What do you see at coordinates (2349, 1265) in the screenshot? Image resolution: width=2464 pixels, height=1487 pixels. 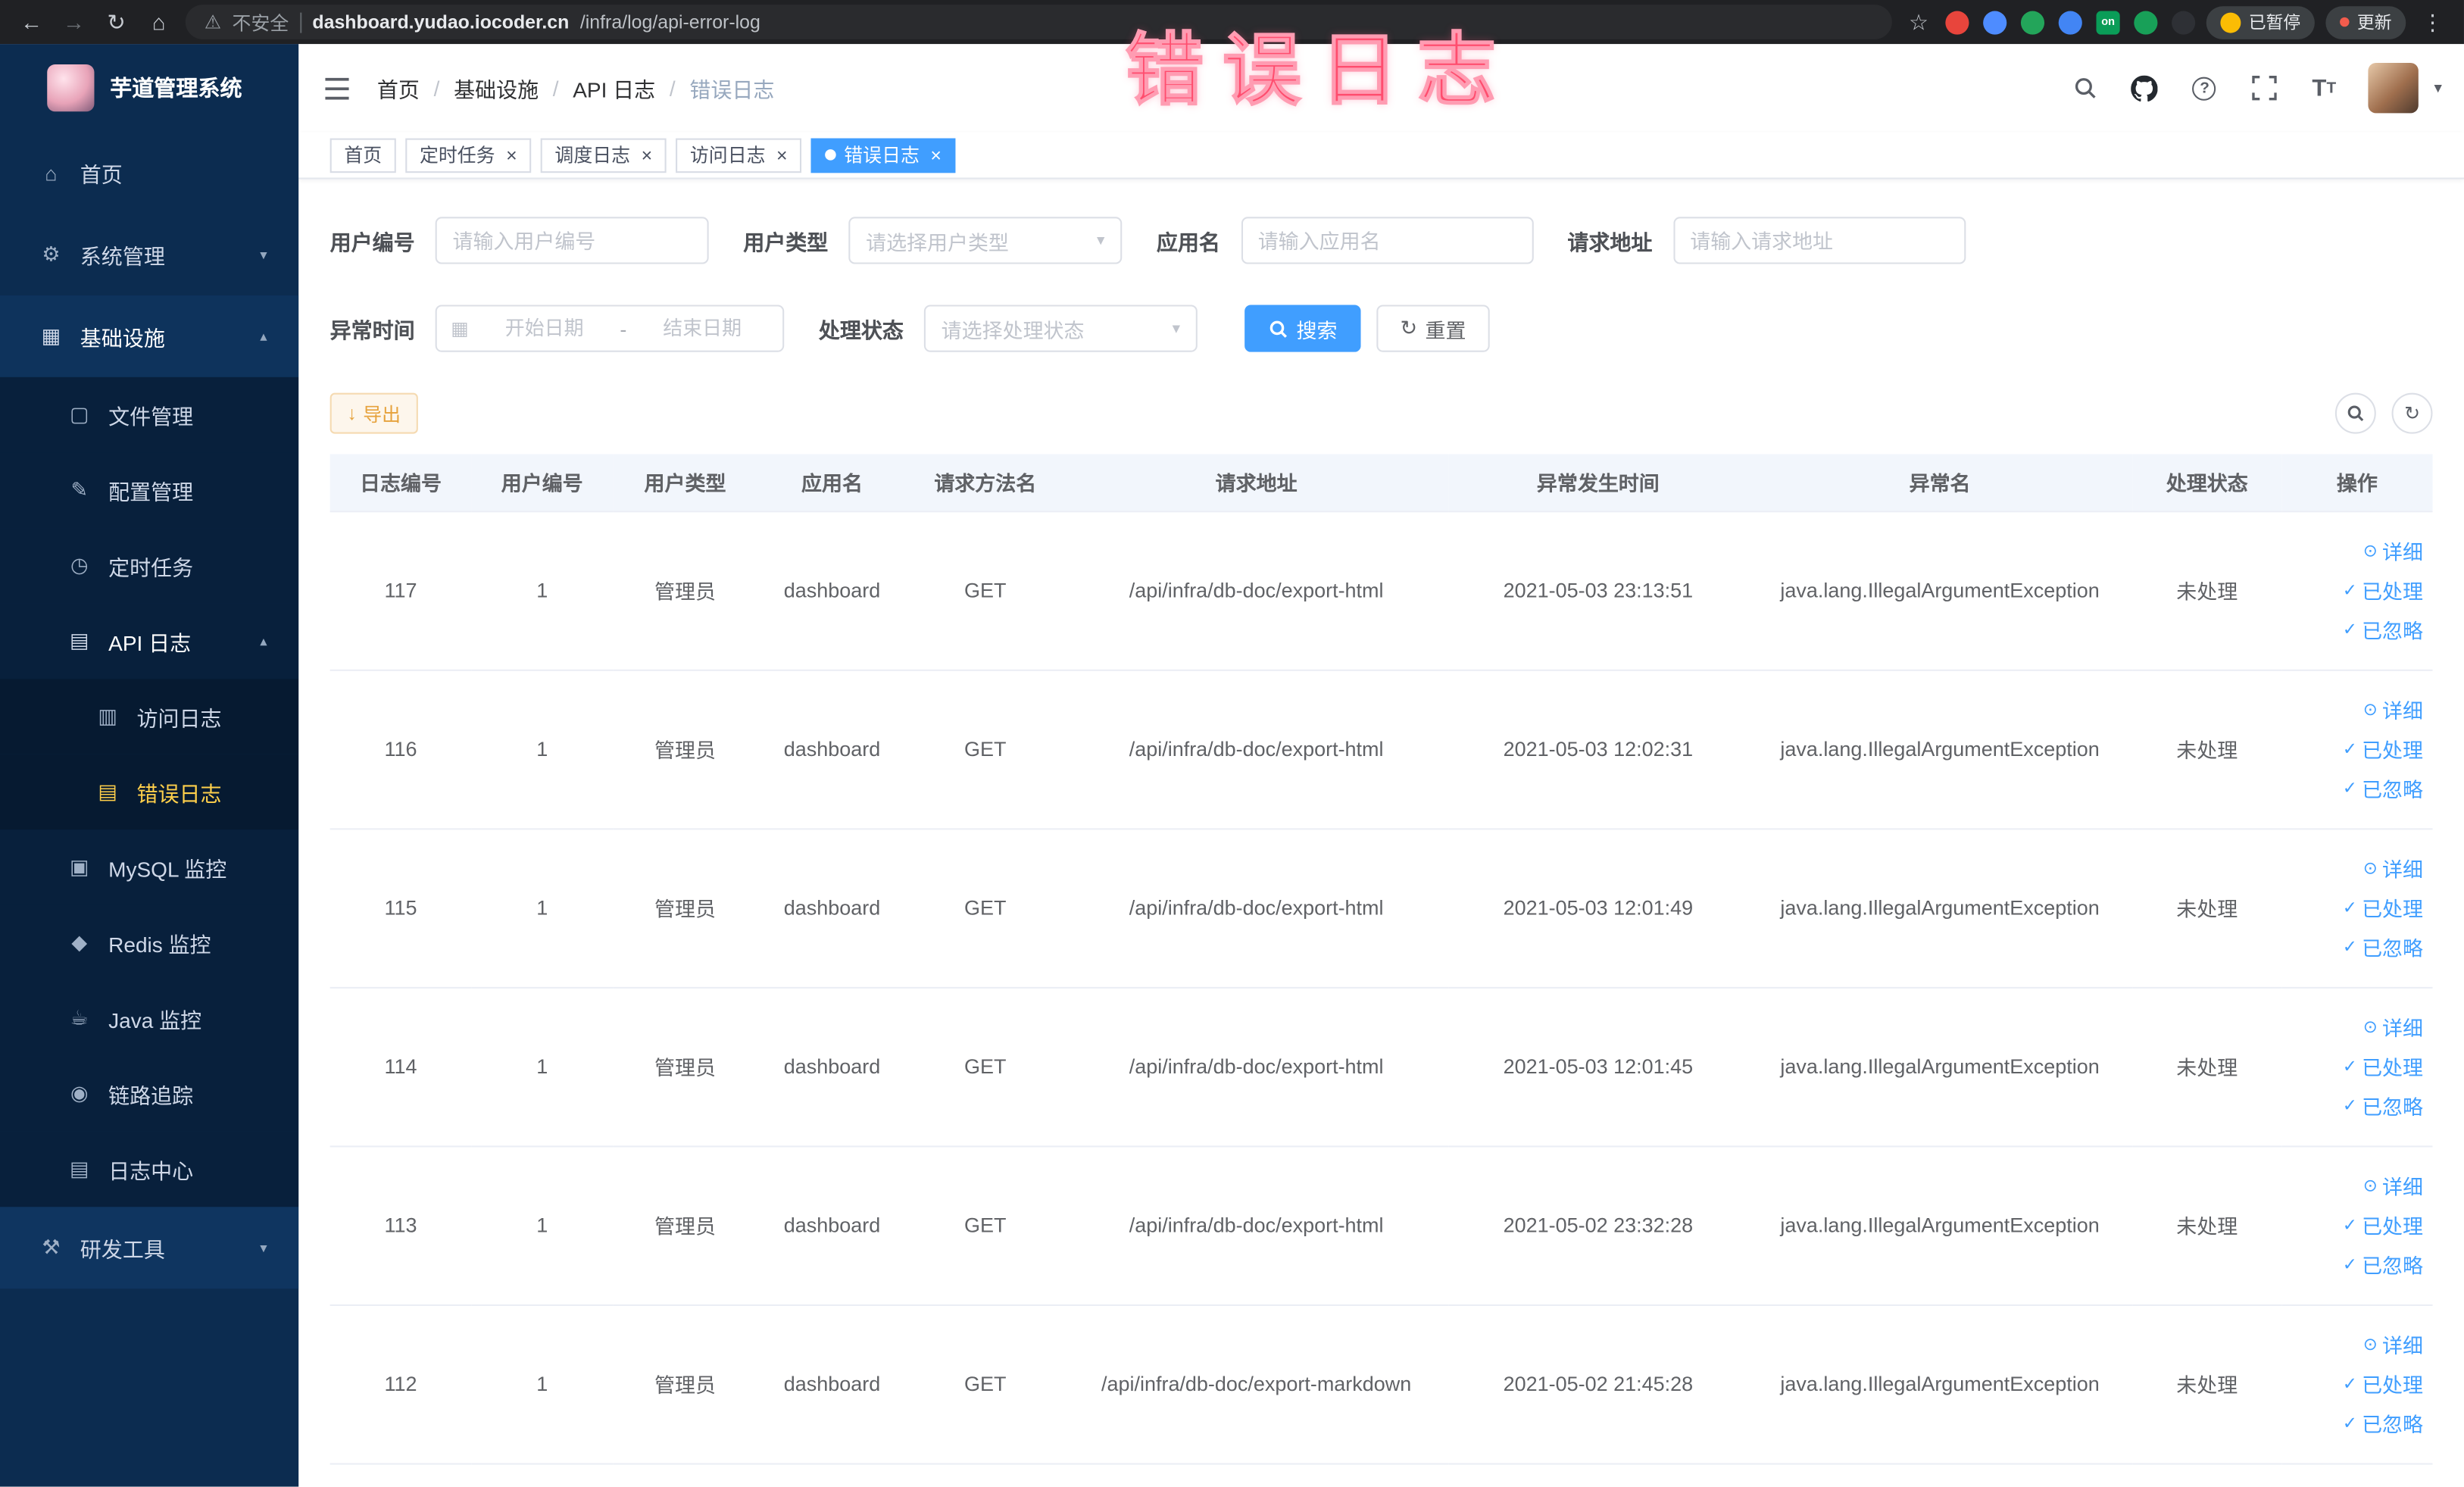 I see `check-icon: ✓` at bounding box center [2349, 1265].